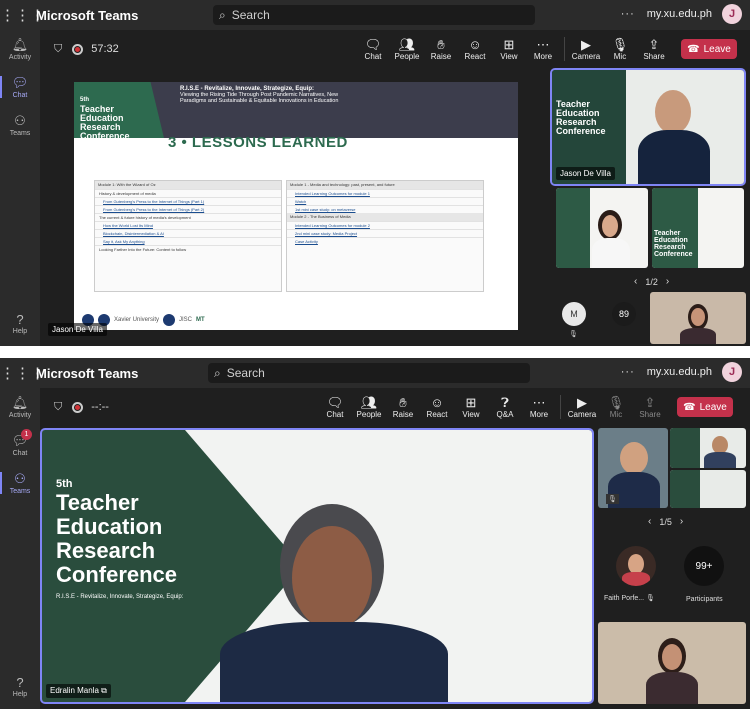  Describe the element at coordinates (385, 225) in the screenshot. I see `module-link: Intended Learning Outcomes for module 2` at that location.